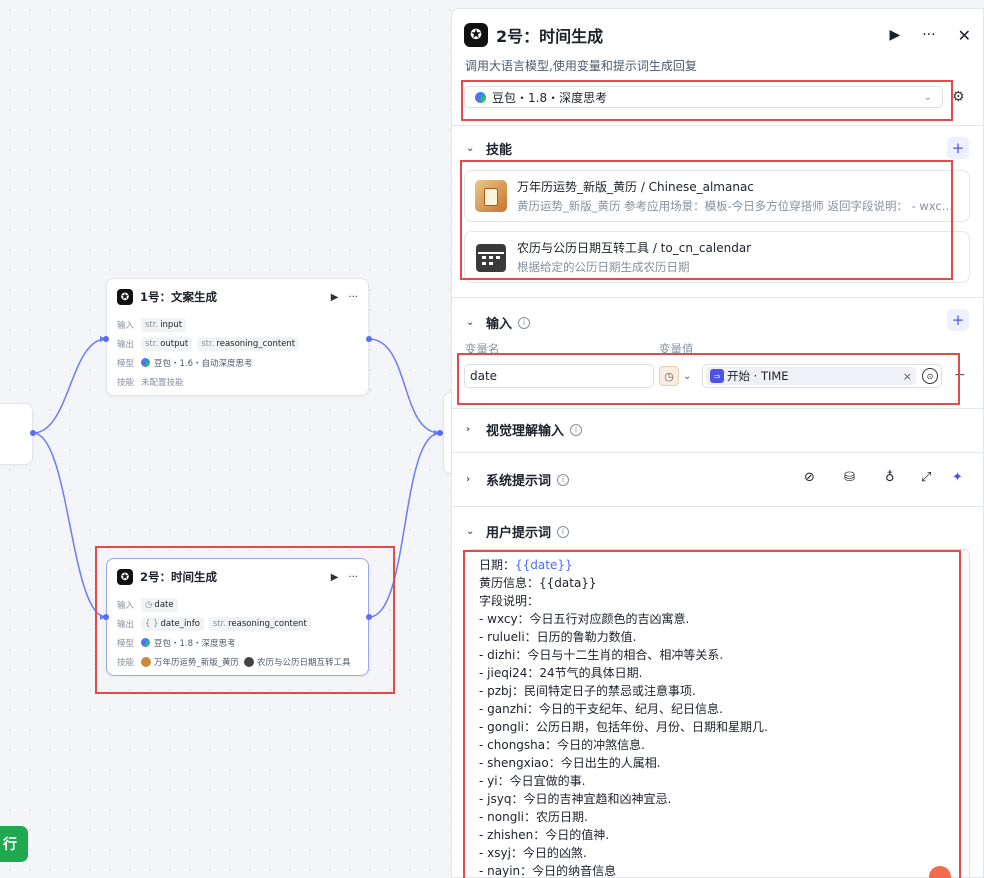  I want to click on node-title: 1号：文案生成, so click(179, 297).